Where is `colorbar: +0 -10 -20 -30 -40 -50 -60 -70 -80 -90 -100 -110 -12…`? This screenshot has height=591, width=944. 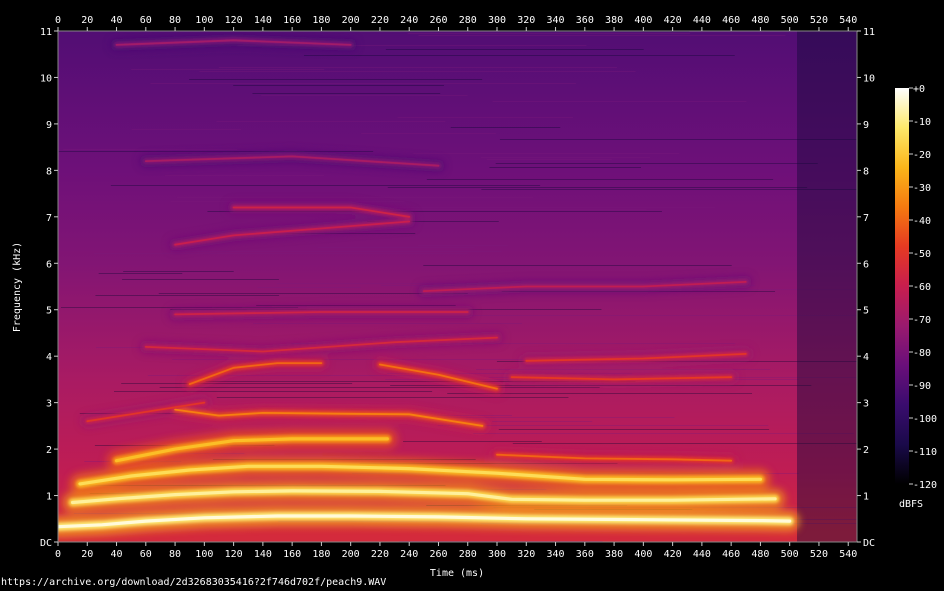 colorbar: +0 -10 -20 -30 -40 -50 -60 -70 -80 -90 -100 -110 -12… is located at coordinates (916, 297).